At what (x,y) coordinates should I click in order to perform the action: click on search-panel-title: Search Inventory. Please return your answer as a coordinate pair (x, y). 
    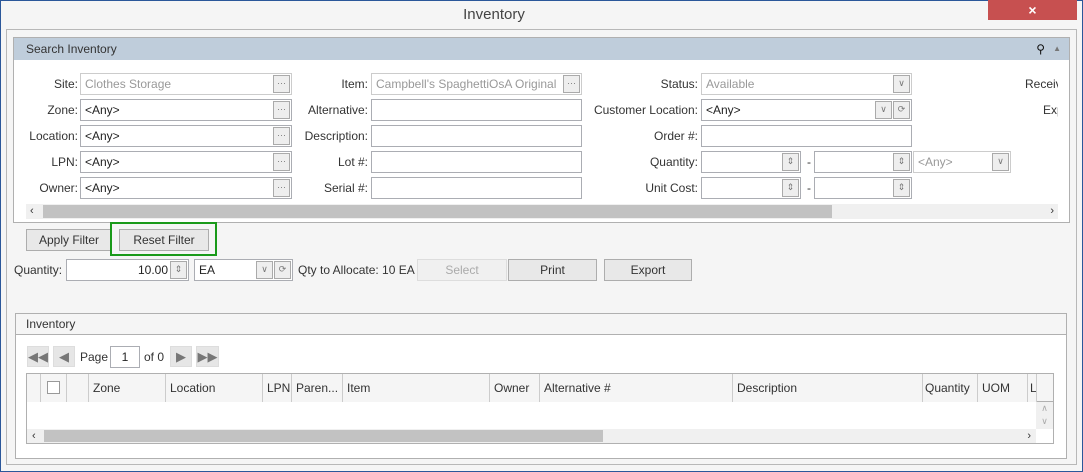
    Looking at the image, I should click on (71, 49).